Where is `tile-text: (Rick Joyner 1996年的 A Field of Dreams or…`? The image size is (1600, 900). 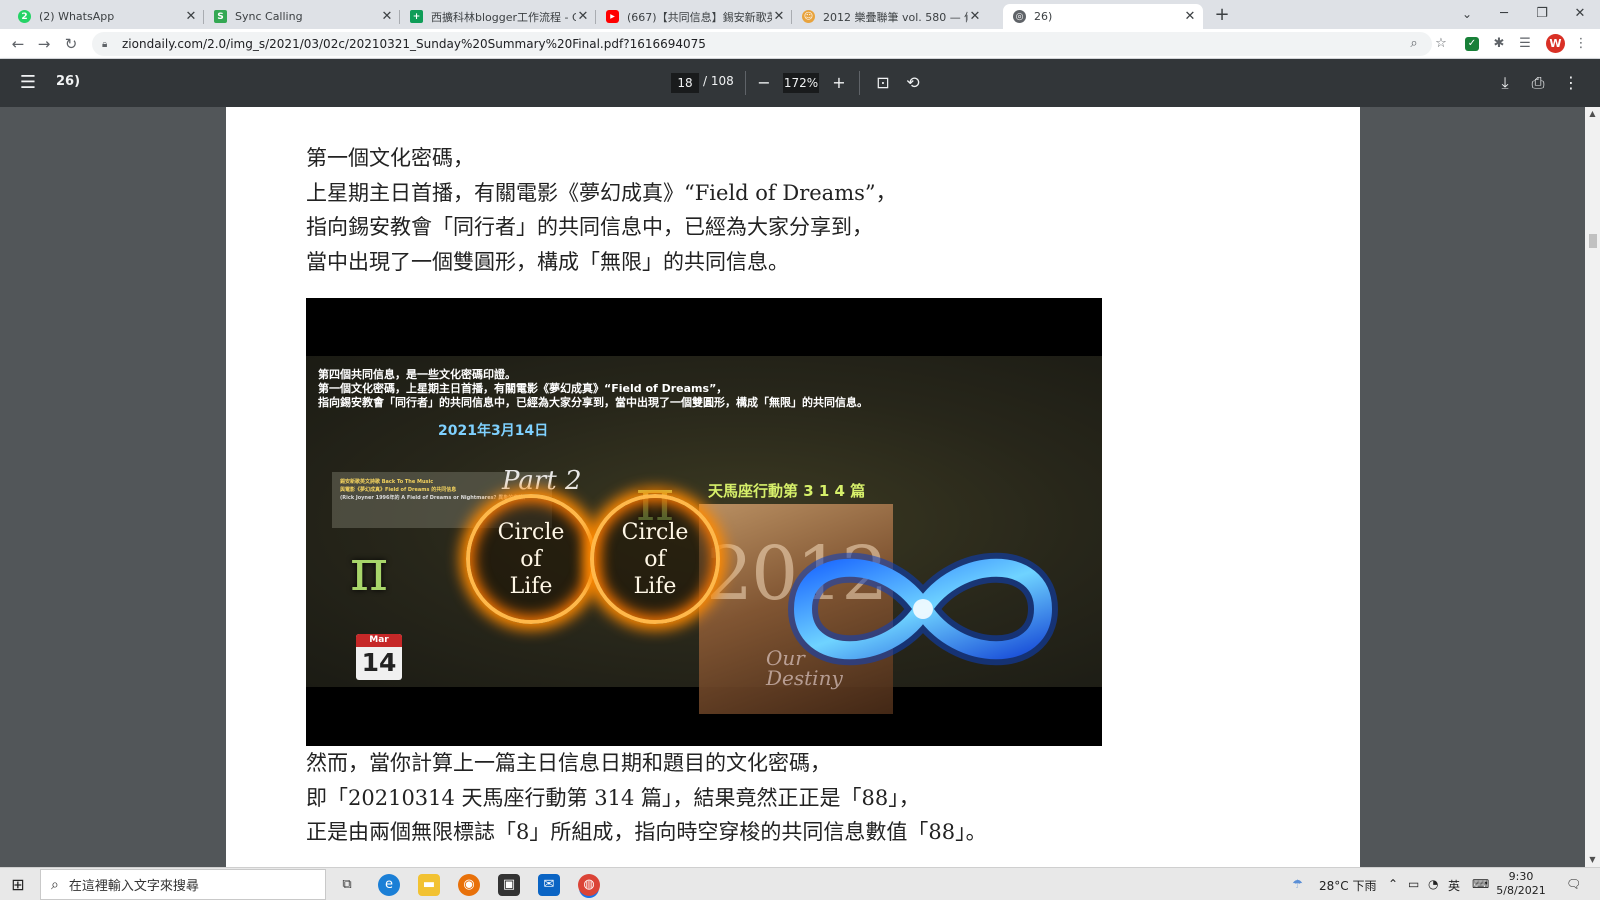 tile-text: (Rick Joyner 1996年的 A Field of Dreams or… is located at coordinates (433, 498).